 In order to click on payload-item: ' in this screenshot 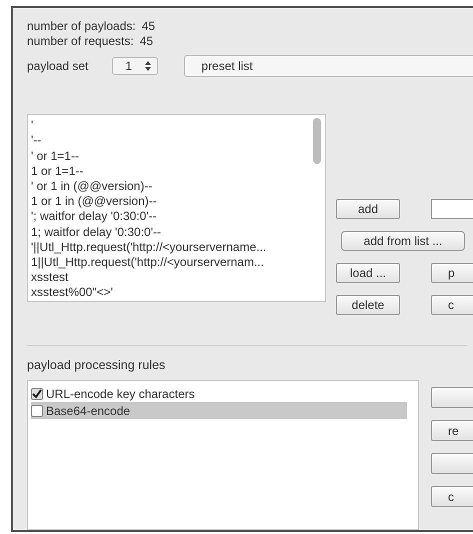, I will do `click(171, 126)`.